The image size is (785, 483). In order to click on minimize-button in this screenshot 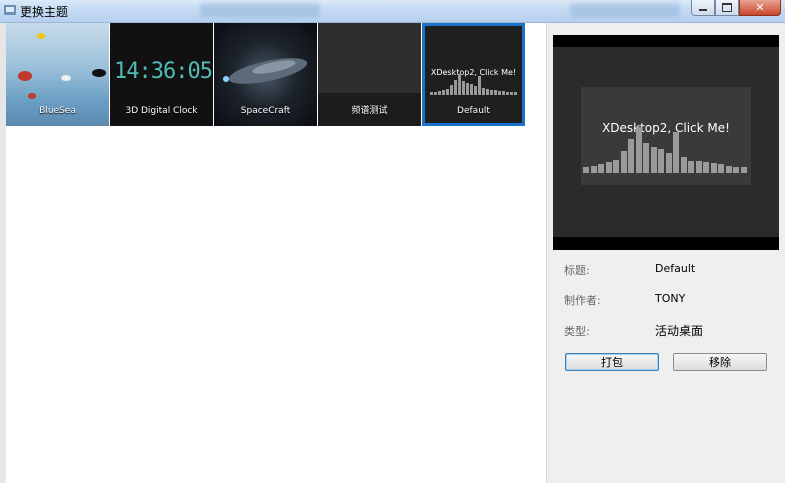, I will do `click(703, 8)`.